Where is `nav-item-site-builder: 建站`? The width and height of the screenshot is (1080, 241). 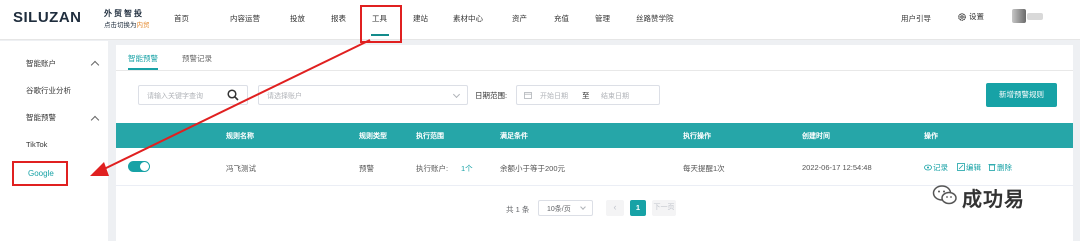
nav-item-site-builder: 建站 is located at coordinates (420, 18).